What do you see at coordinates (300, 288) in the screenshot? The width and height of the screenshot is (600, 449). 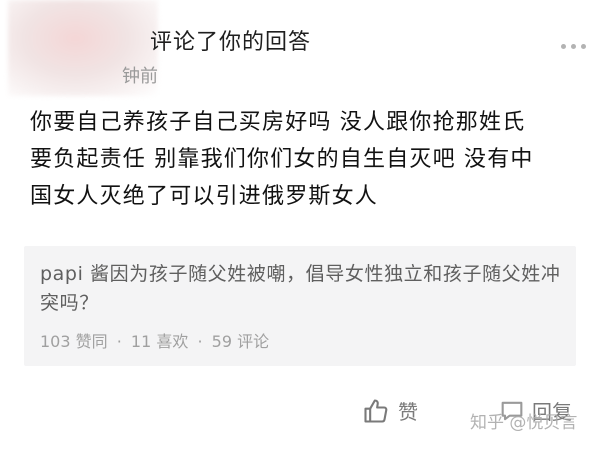 I see `quoted-answer-title: papi 酱因为孩子随父姓被嘲，倡导女性独立和孩子随父姓冲突吗？` at bounding box center [300, 288].